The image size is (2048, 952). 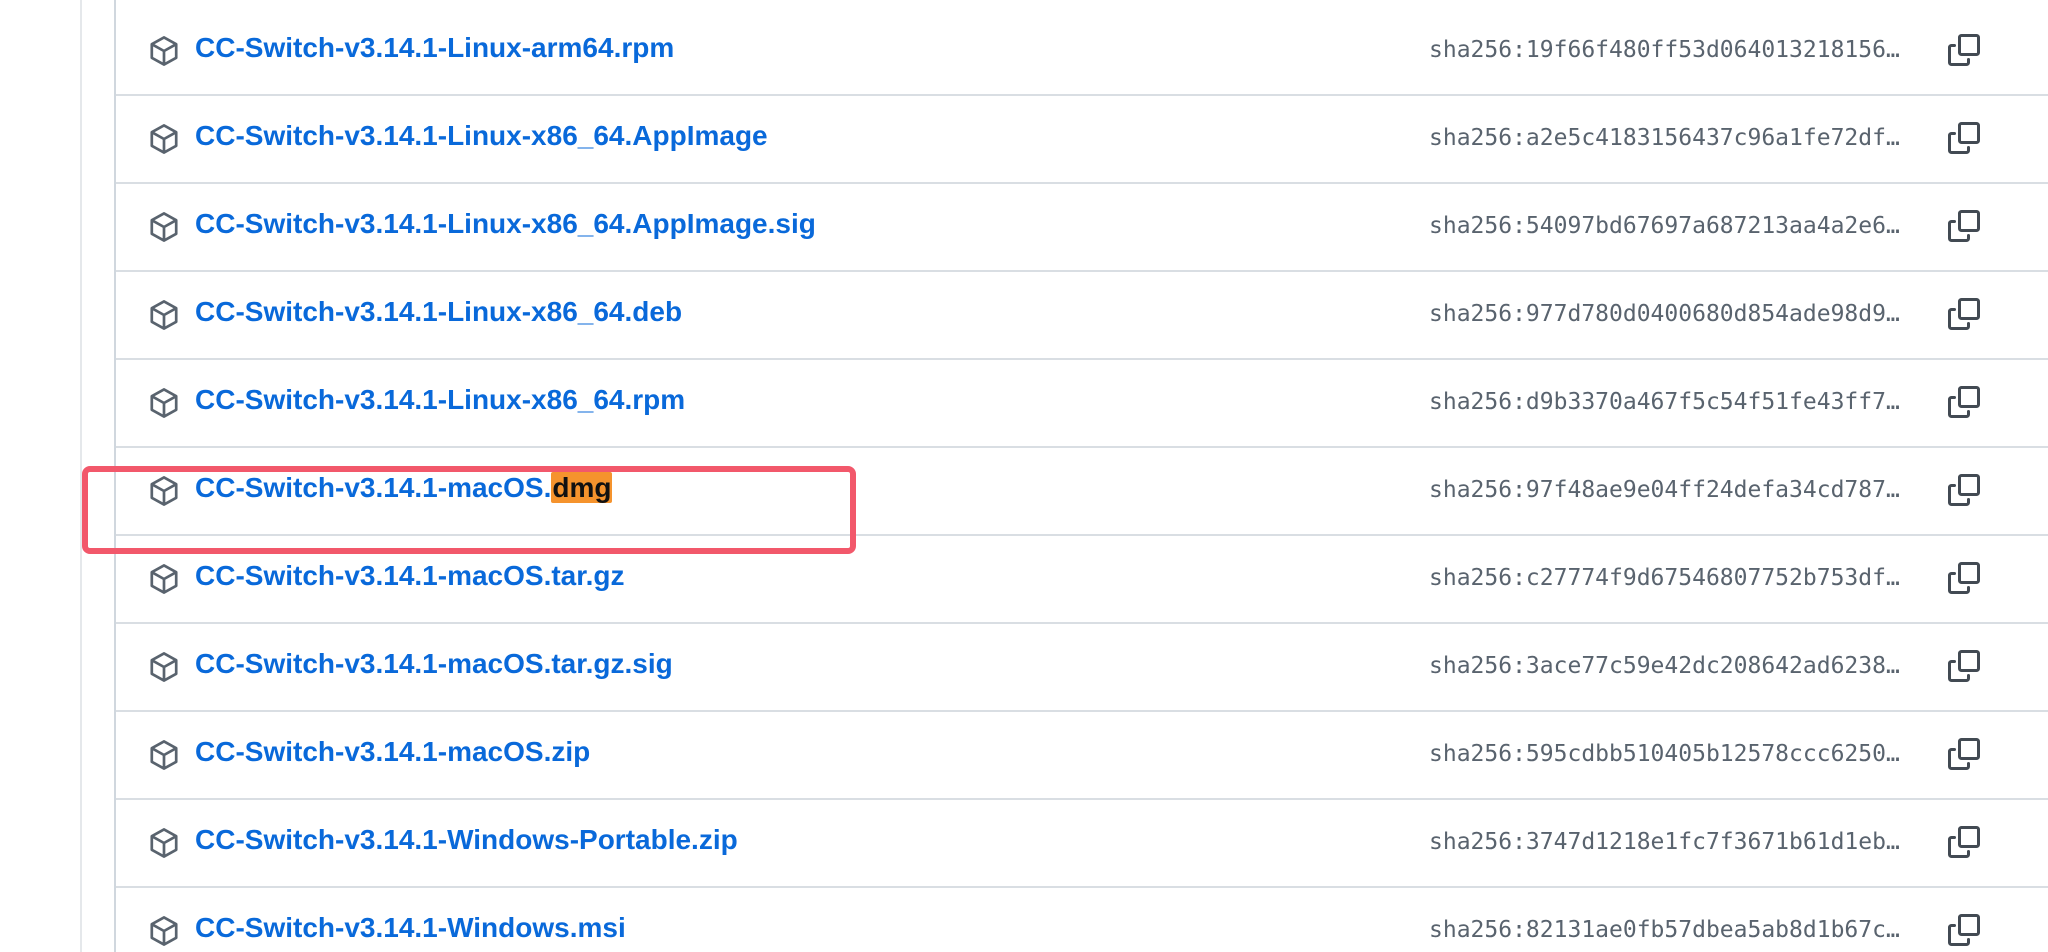 What do you see at coordinates (434, 48) in the screenshot?
I see `asset-link: CC-Switch-v3.14.1-Linux-arm64.rpm` at bounding box center [434, 48].